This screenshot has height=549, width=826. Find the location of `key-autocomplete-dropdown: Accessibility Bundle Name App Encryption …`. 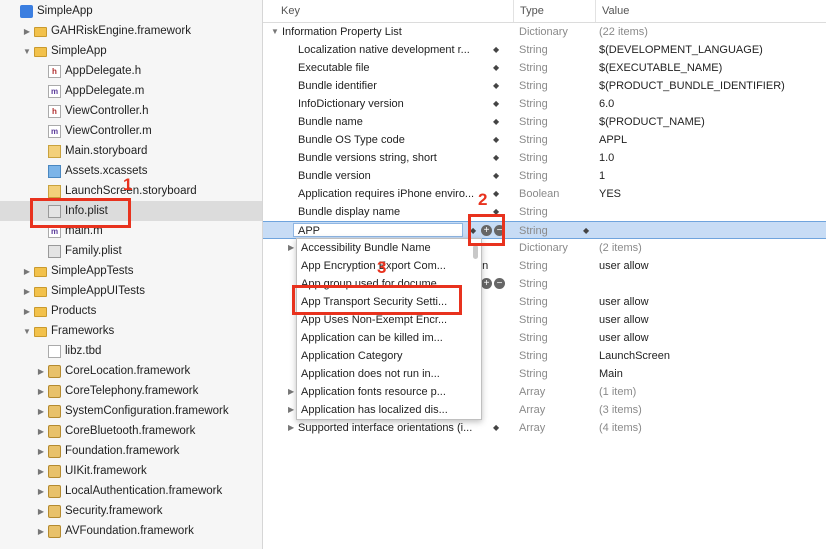

key-autocomplete-dropdown: Accessibility Bundle Name App Encryption … is located at coordinates (389, 329).